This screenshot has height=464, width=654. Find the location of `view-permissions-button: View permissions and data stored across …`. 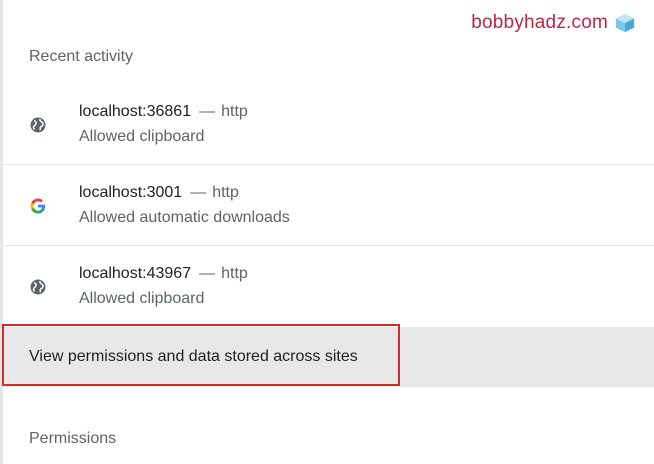

view-permissions-button: View permissions and data stored across … is located at coordinates (328, 357).